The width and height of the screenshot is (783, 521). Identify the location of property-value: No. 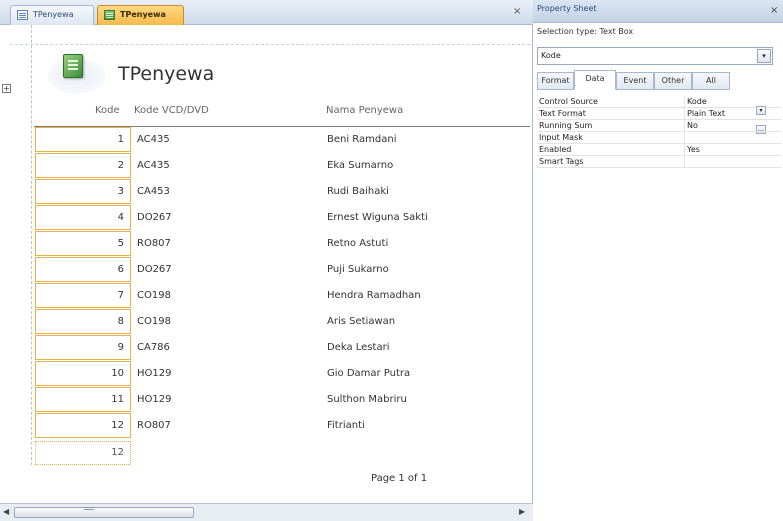
(692, 125).